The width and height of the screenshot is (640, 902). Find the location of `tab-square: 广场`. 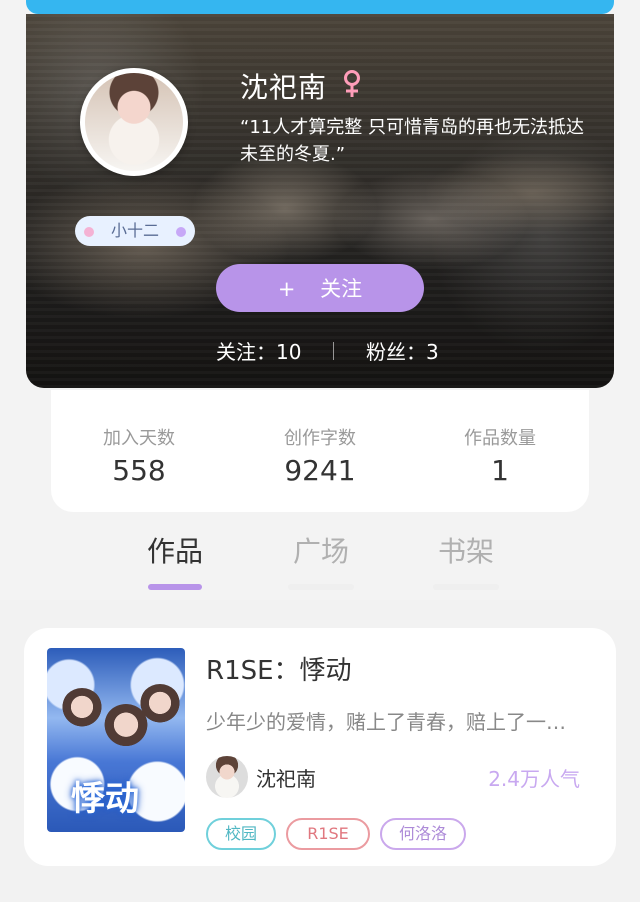

tab-square: 广场 is located at coordinates (321, 560).